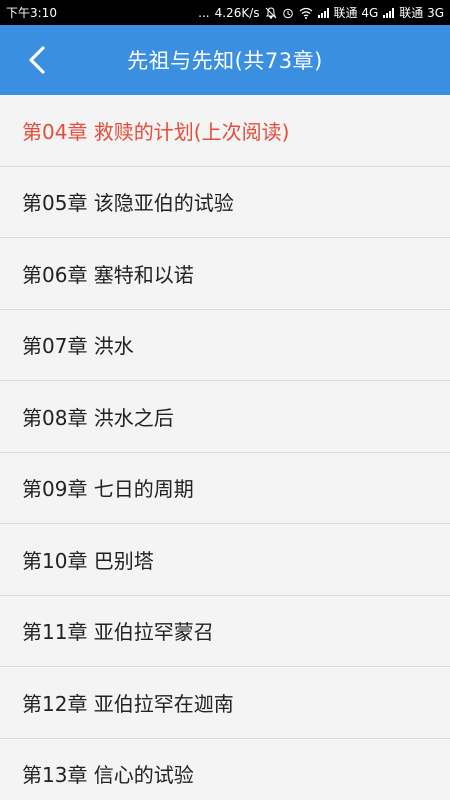 This screenshot has height=800, width=450. What do you see at coordinates (225, 131) in the screenshot?
I see `chapter-item-current: 第04章 救赎的计划(上次阅读)` at bounding box center [225, 131].